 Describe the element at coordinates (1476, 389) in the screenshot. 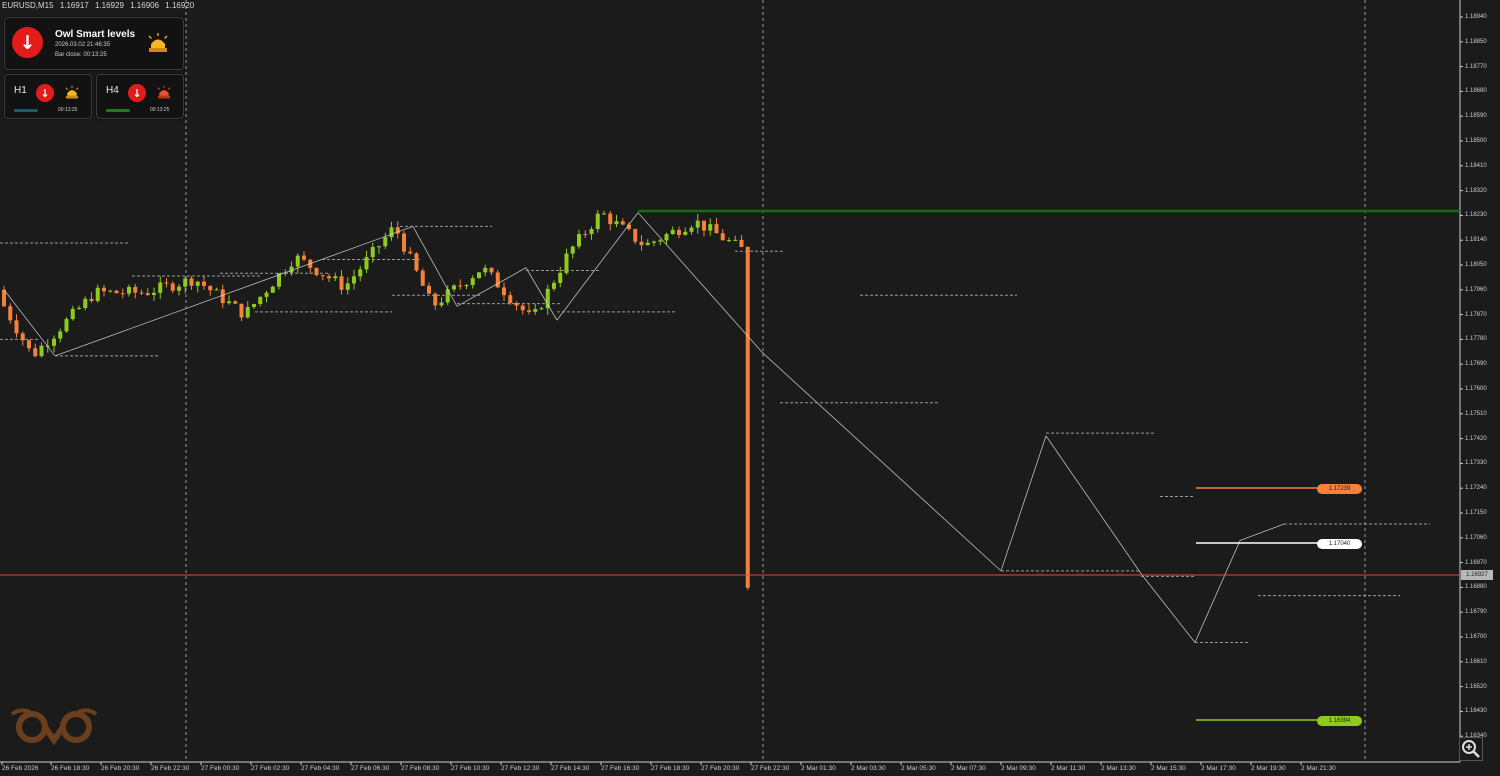

I see `price-axis-label: 1.17600` at that location.